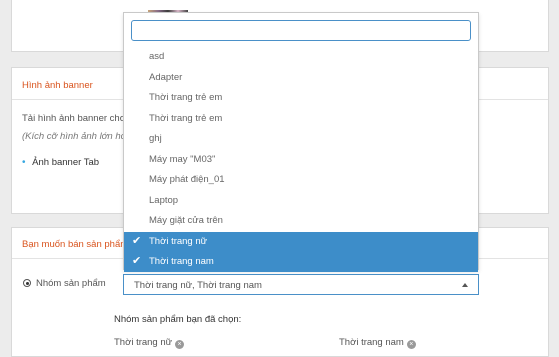  Describe the element at coordinates (371, 342) in the screenshot. I see `chosen-chip-label: Thời trang nam` at that location.